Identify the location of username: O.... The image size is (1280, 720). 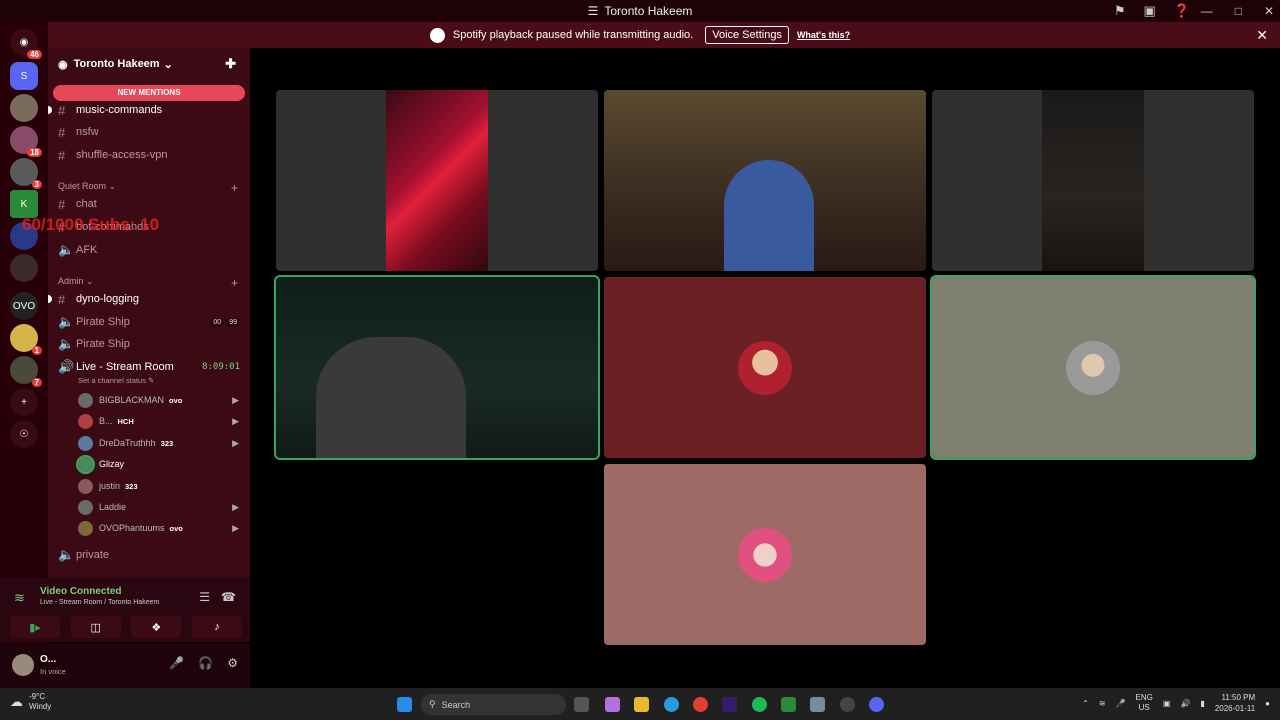
(48, 659).